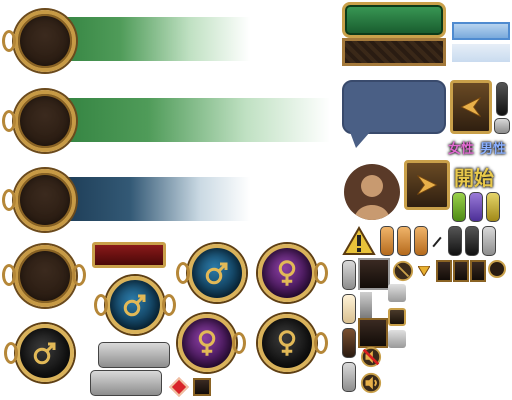 Image resolution: width=512 pixels, height=400 pixels. Describe the element at coordinates (474, 176) in the screenshot. I see `start-label: 開始` at that location.